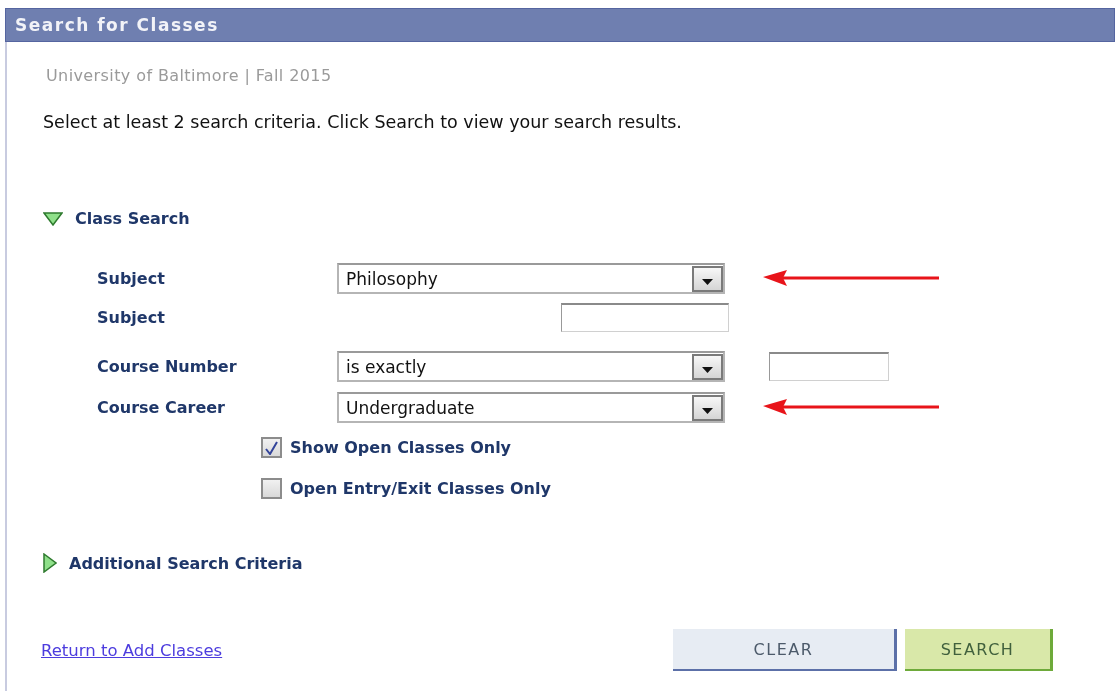 The image size is (1115, 691). What do you see at coordinates (560, 25) in the screenshot?
I see `page-title-bar: Search for Classes` at bounding box center [560, 25].